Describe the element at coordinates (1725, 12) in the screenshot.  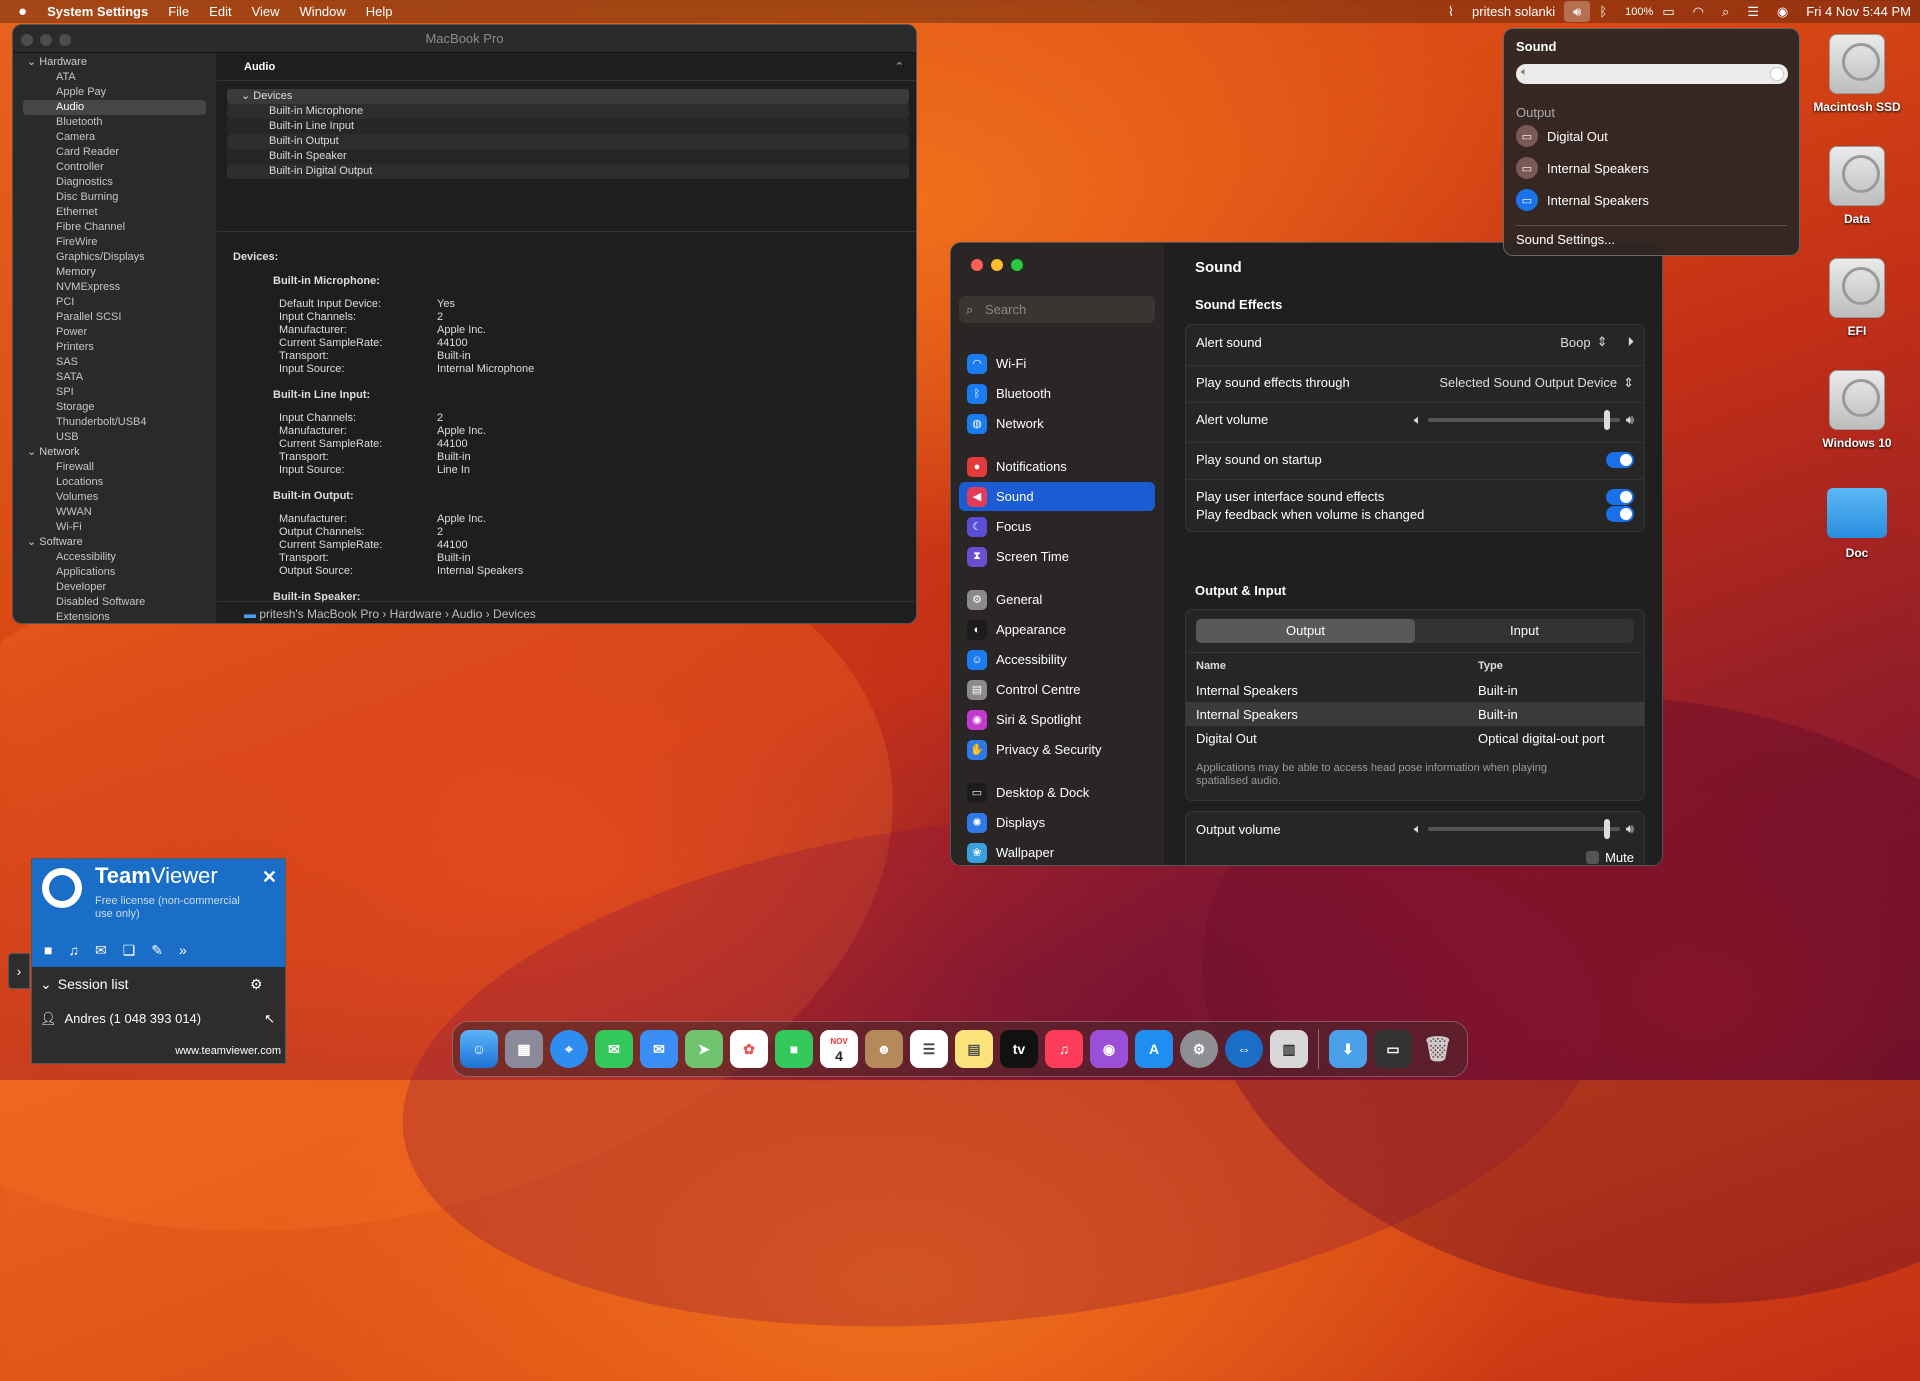
I see `spotlight-icon: ⌕` at that location.